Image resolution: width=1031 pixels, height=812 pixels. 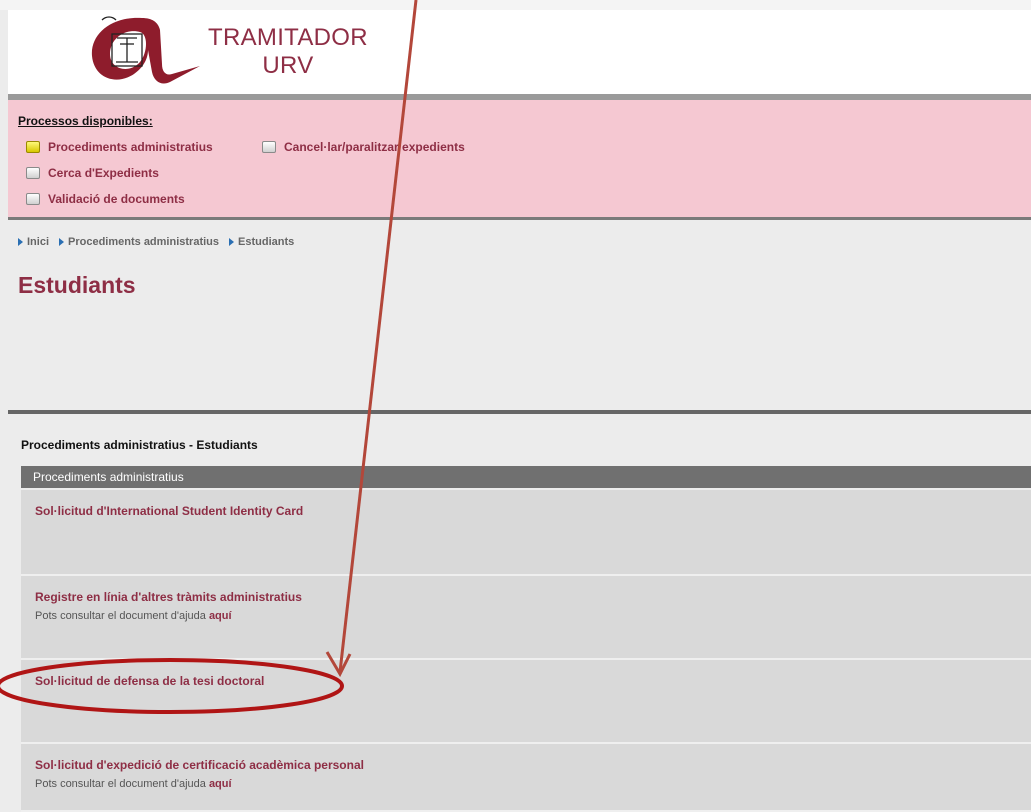 I want to click on top-strip, so click(x=515, y=5).